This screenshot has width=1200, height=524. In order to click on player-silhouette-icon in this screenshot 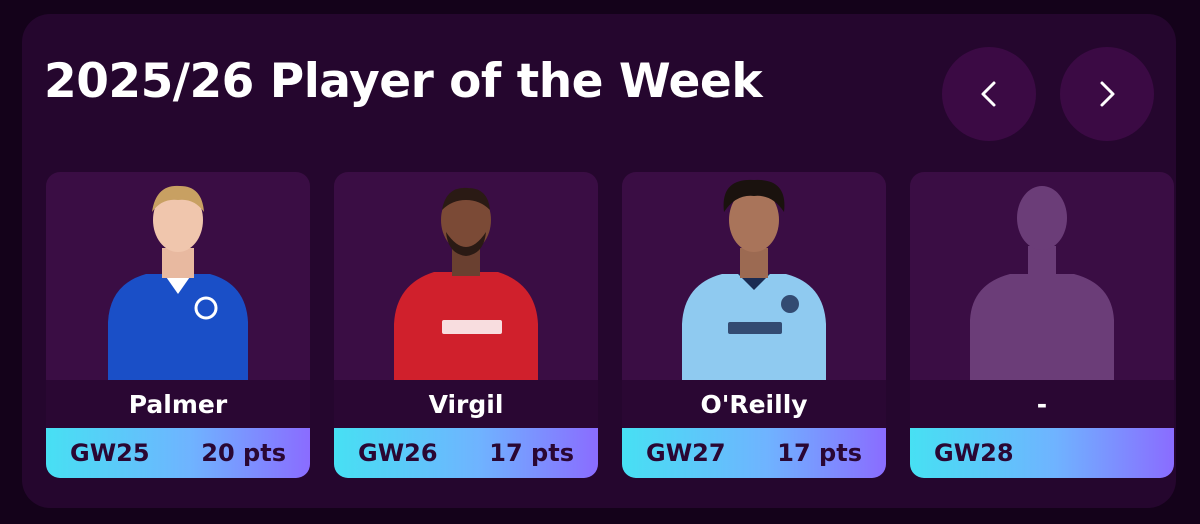, I will do `click(1042, 283)`.